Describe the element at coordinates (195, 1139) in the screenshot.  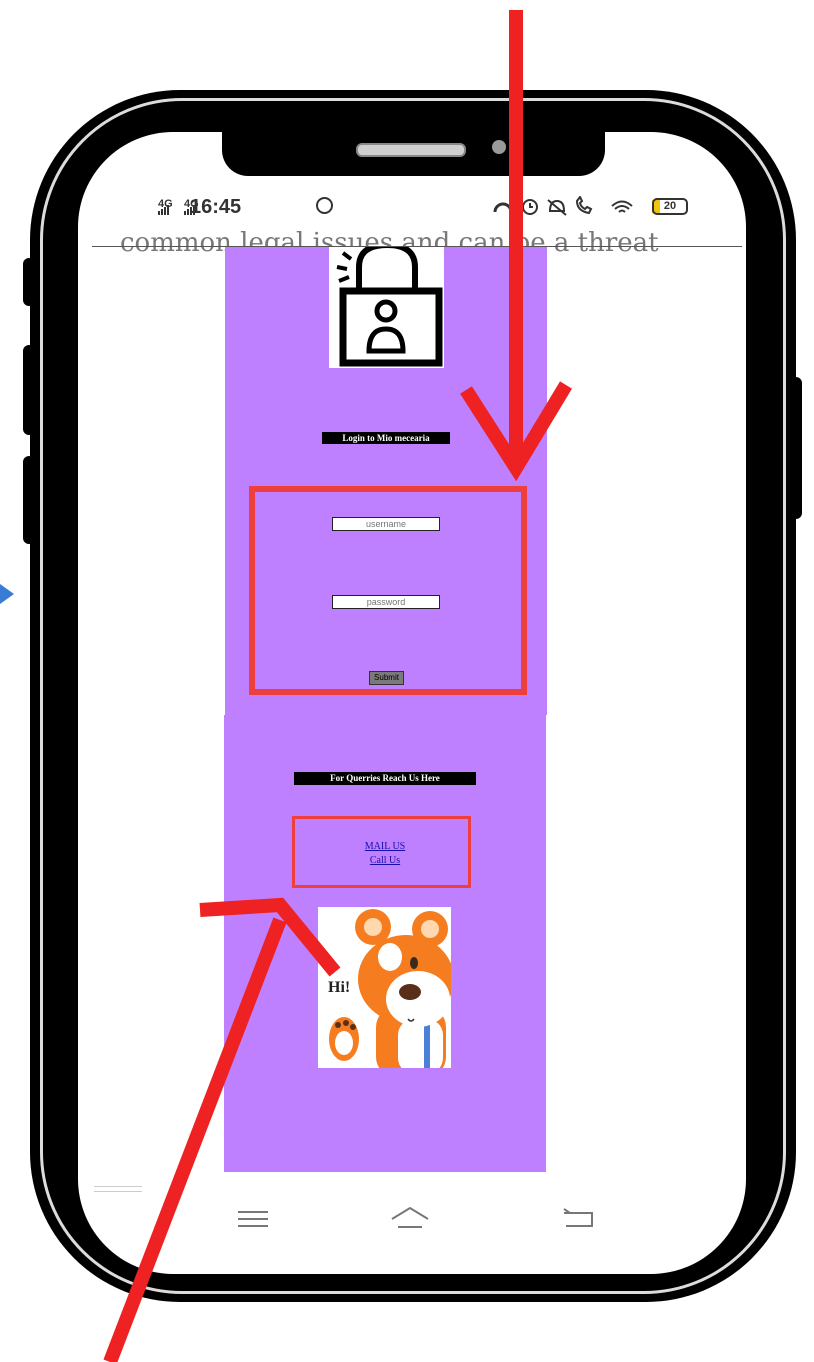
I see `arrow-up-shaft` at that location.